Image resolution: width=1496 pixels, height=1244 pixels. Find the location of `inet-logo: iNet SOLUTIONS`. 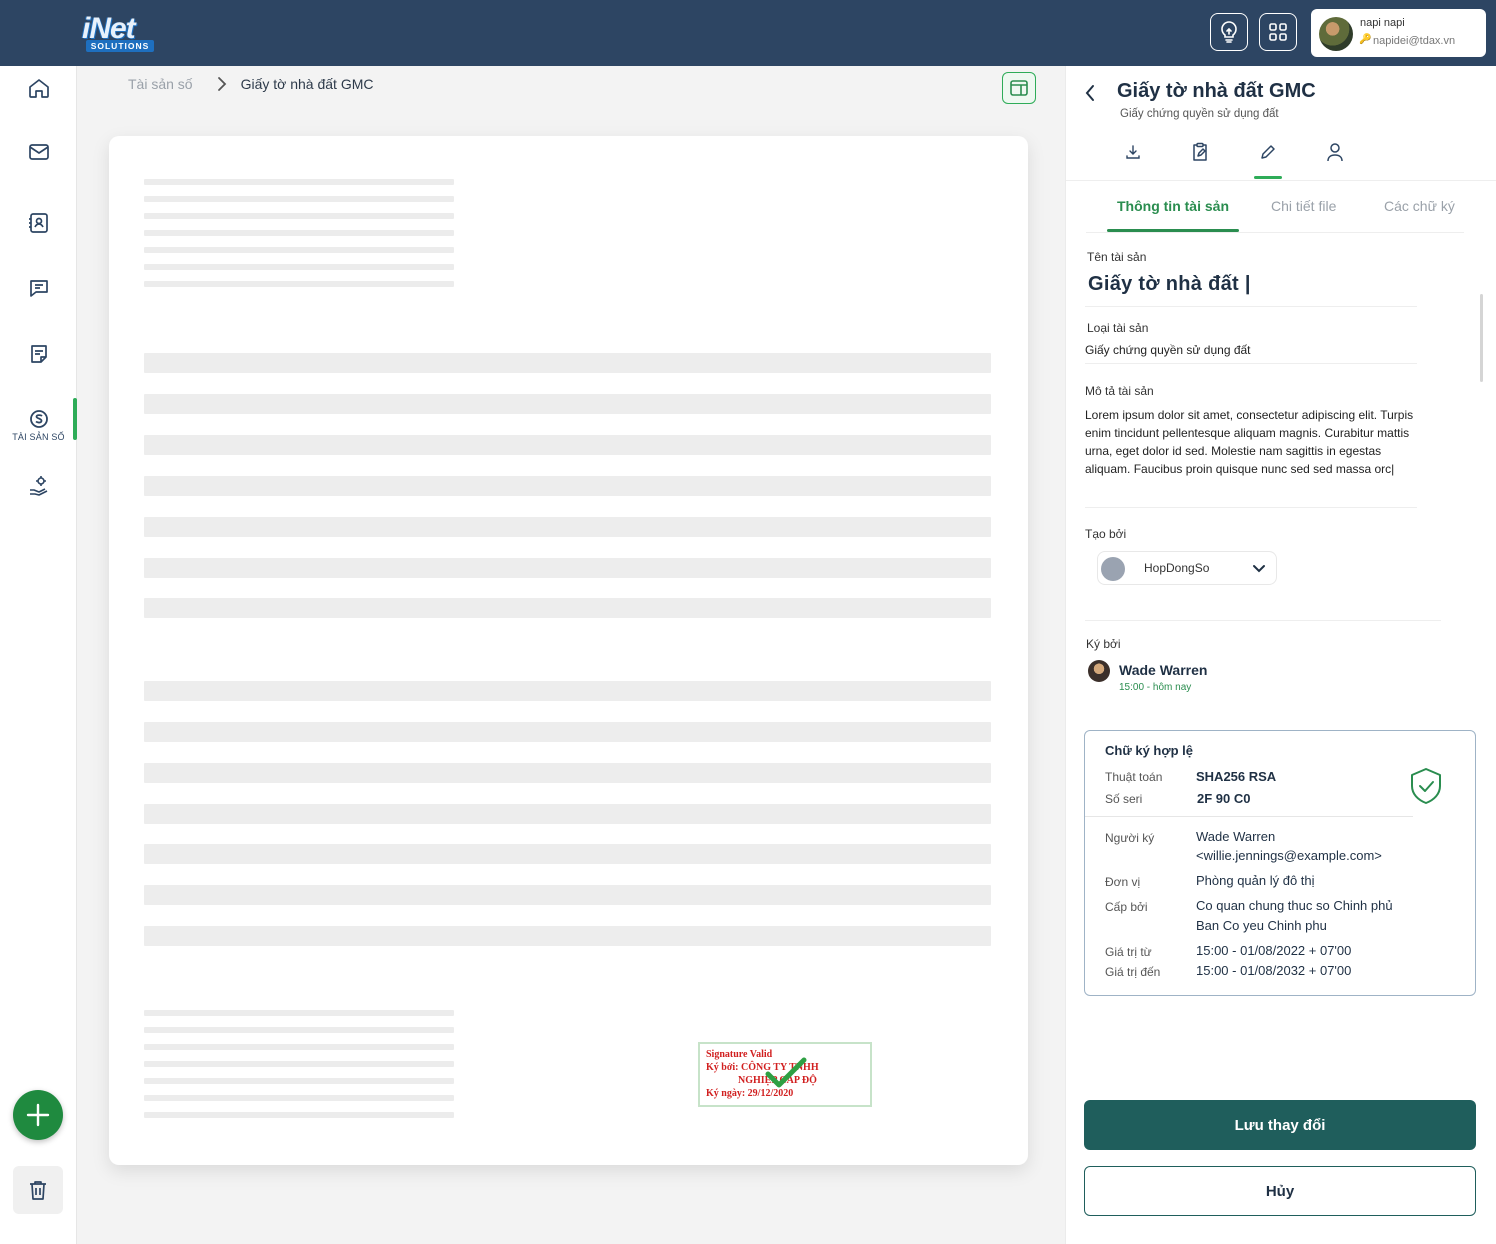

inet-logo: iNet SOLUTIONS is located at coordinates (116, 33).